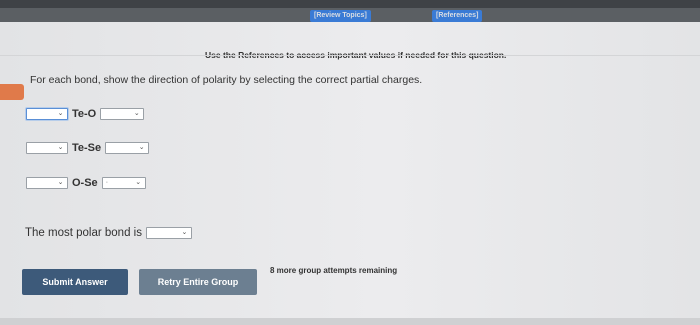  What do you see at coordinates (123, 183) in the screenshot?
I see `partial-charge-select-right: · ⌄` at bounding box center [123, 183].